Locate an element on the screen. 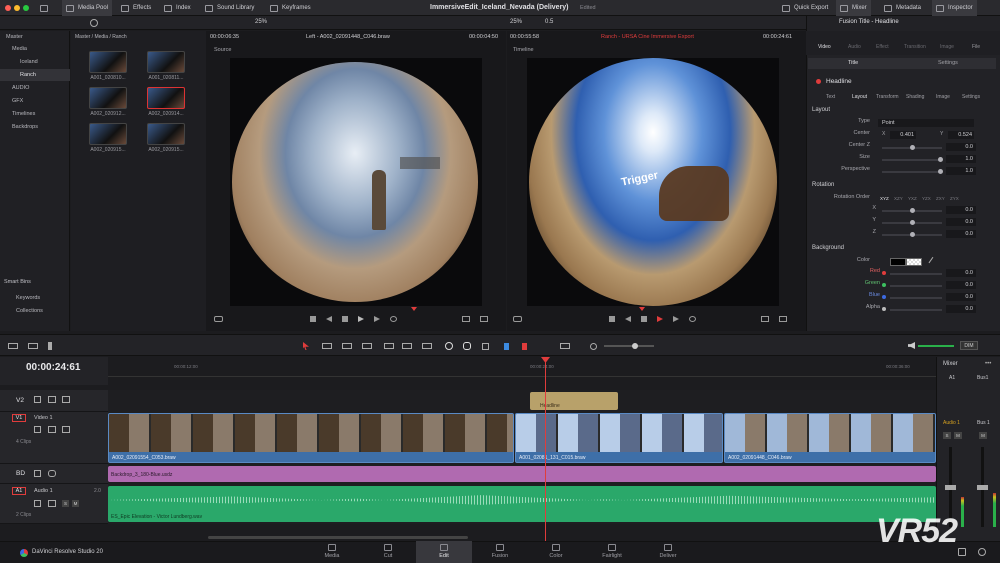 The width and height of the screenshot is (1000, 563). center-y-field: 0.524 is located at coordinates (961, 135).